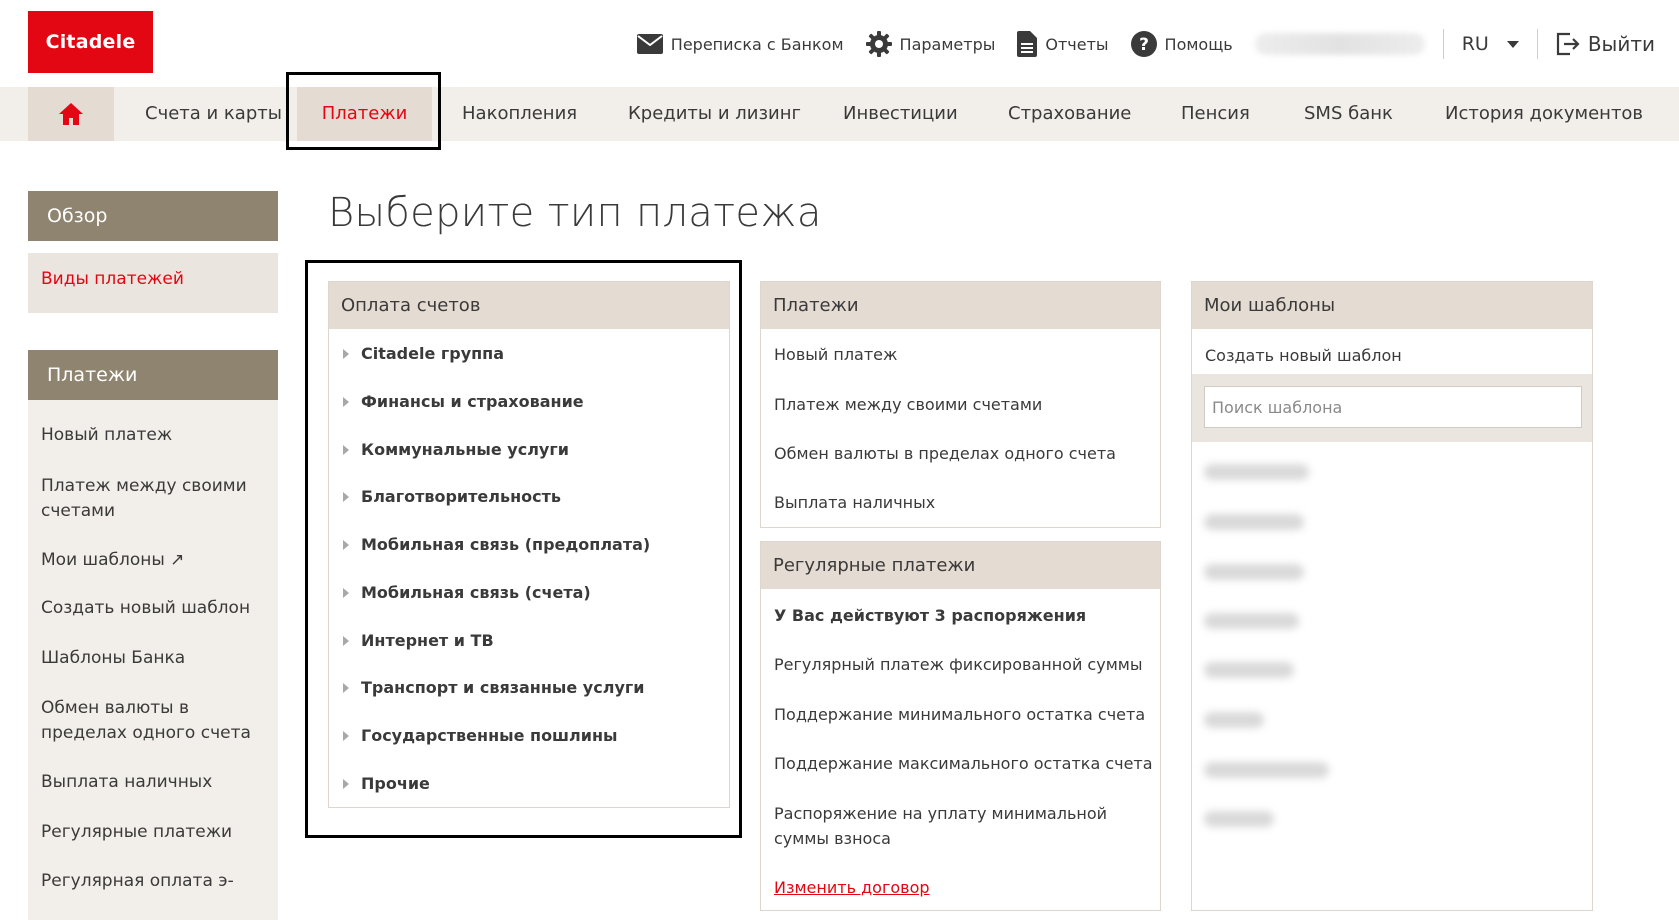 Image resolution: width=1679 pixels, height=920 pixels. Describe the element at coordinates (153, 435) in the screenshot. I see `sidebar-item-new-payment: Новый платеж` at that location.